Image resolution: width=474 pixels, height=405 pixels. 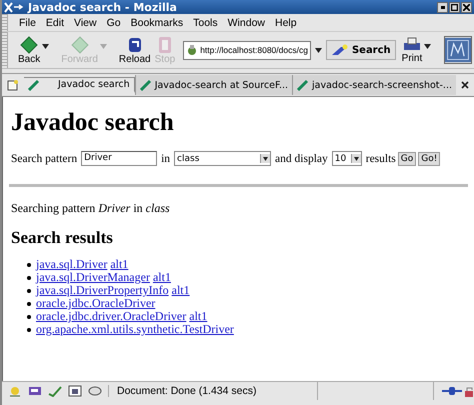 What do you see at coordinates (248, 22) in the screenshot?
I see `menu-item: Window` at bounding box center [248, 22].